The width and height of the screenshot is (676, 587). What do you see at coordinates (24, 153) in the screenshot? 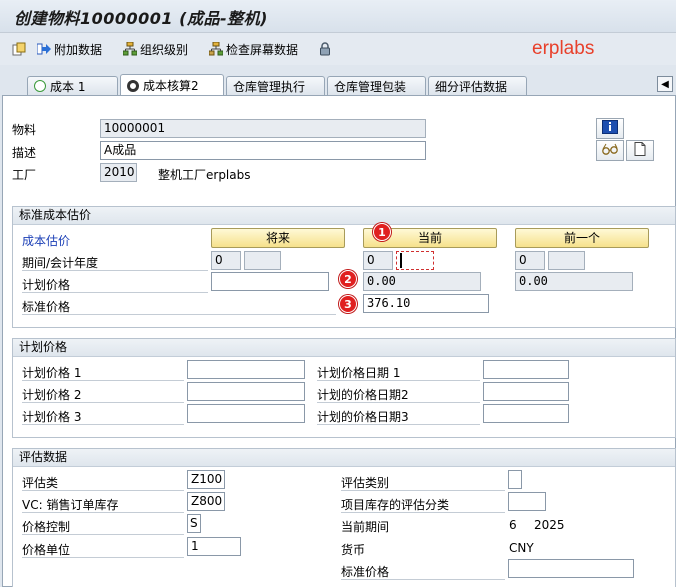
I see `description-label: 描述` at bounding box center [24, 153].